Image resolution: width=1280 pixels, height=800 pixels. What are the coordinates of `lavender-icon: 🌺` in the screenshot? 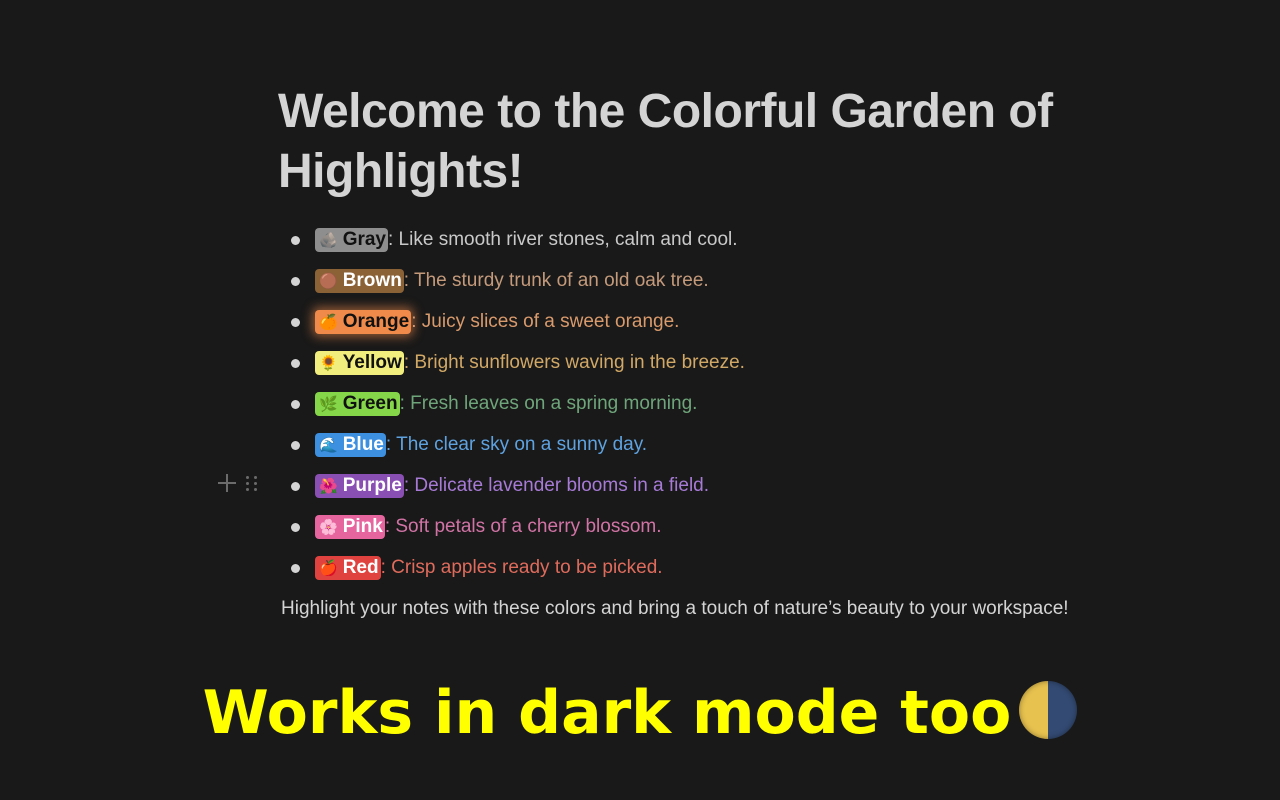 It's located at (328, 486).